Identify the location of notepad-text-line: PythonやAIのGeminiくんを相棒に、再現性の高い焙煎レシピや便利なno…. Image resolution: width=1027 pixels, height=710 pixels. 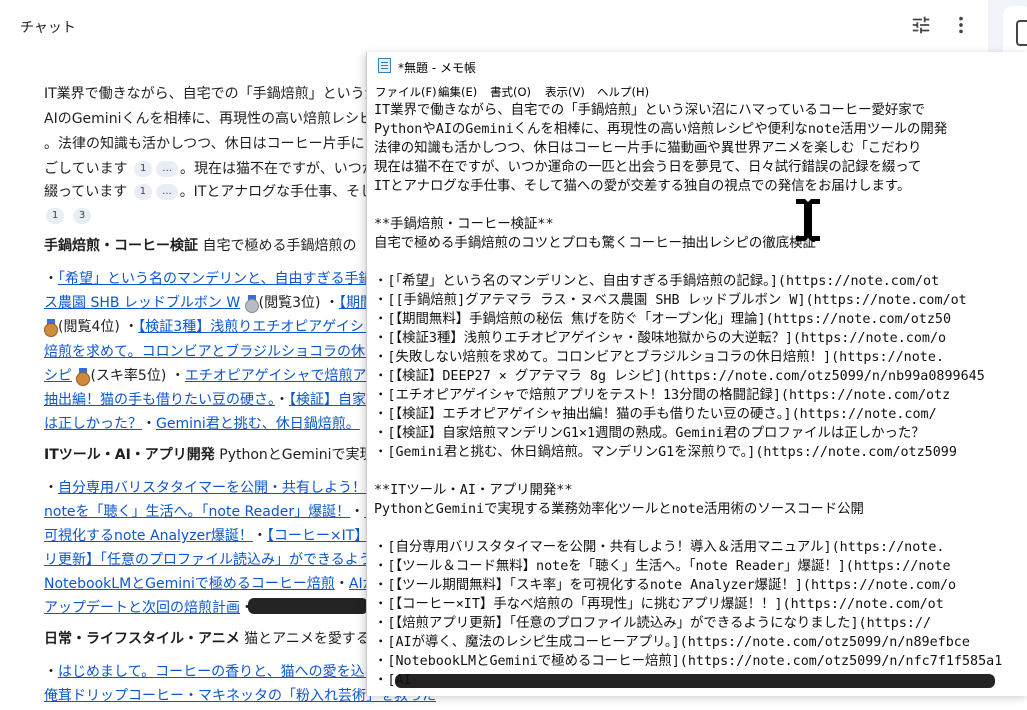
(661, 129).